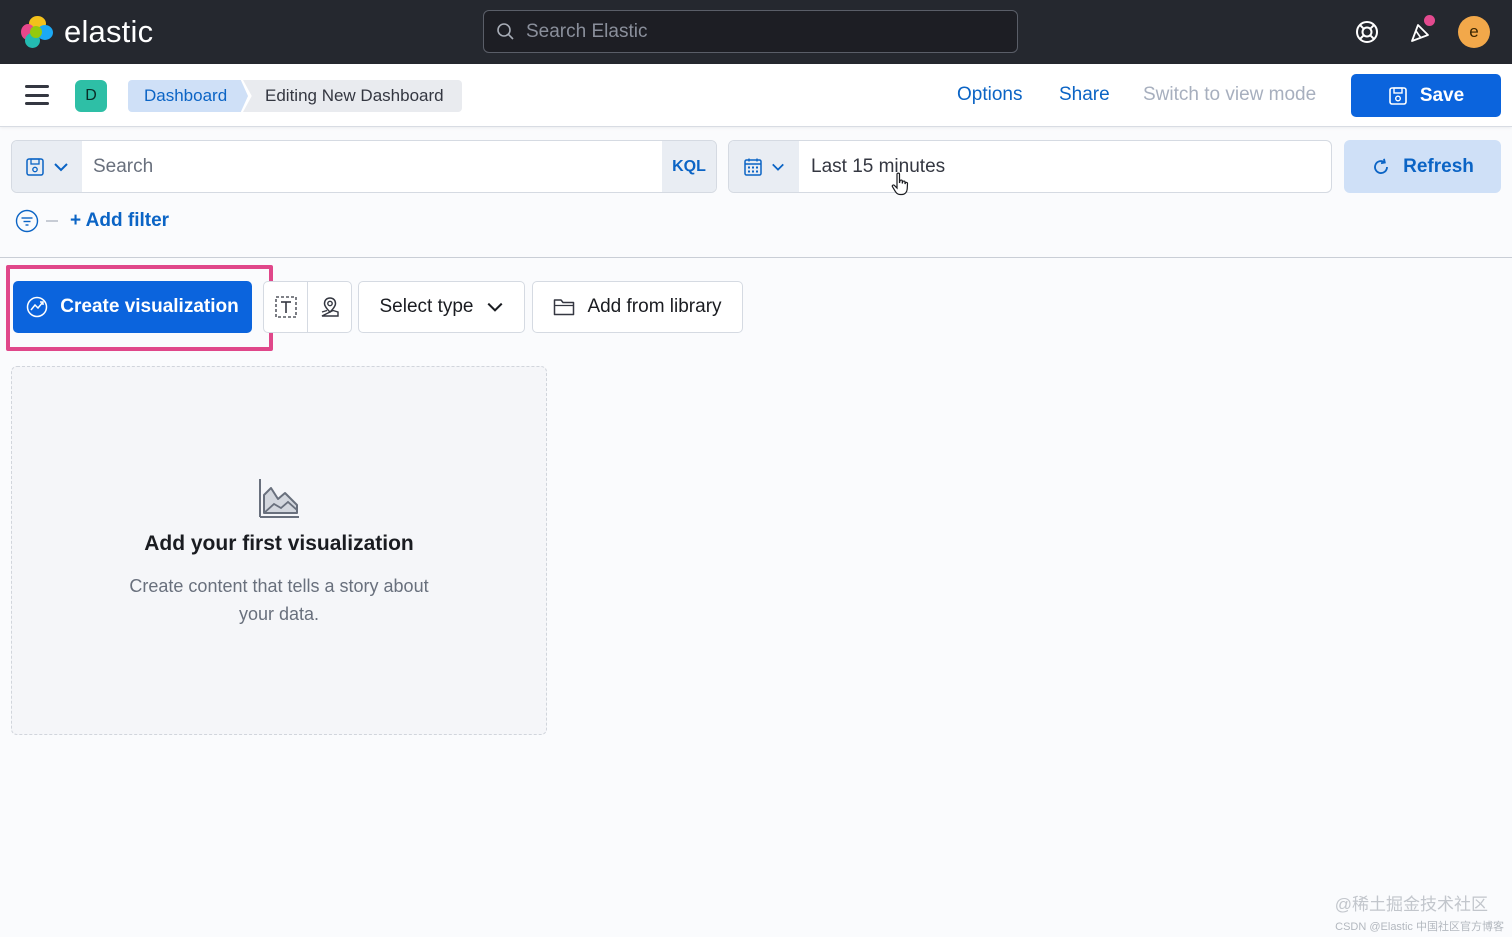 This screenshot has height=937, width=1512. I want to click on add-map-button, so click(329, 307).